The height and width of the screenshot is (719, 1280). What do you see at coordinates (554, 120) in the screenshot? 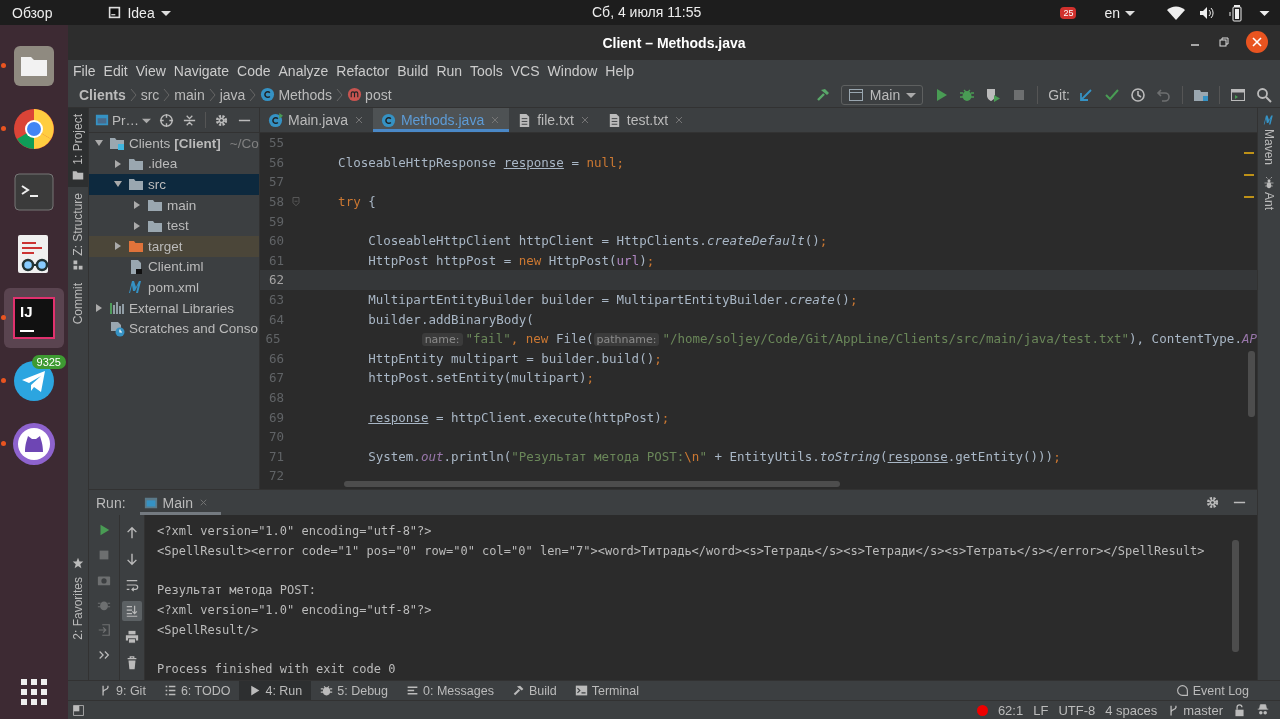
I see `editor-tab: file.txt` at bounding box center [554, 120].